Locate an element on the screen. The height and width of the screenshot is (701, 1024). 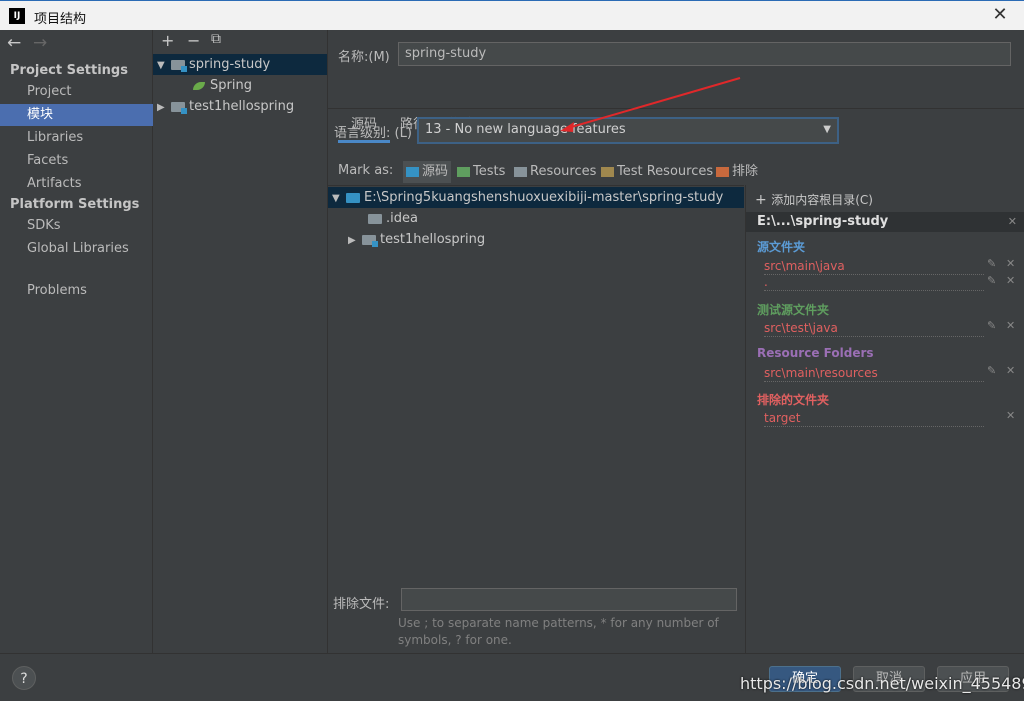
tree-item-spring-facet: Spring is located at coordinates (240, 85).